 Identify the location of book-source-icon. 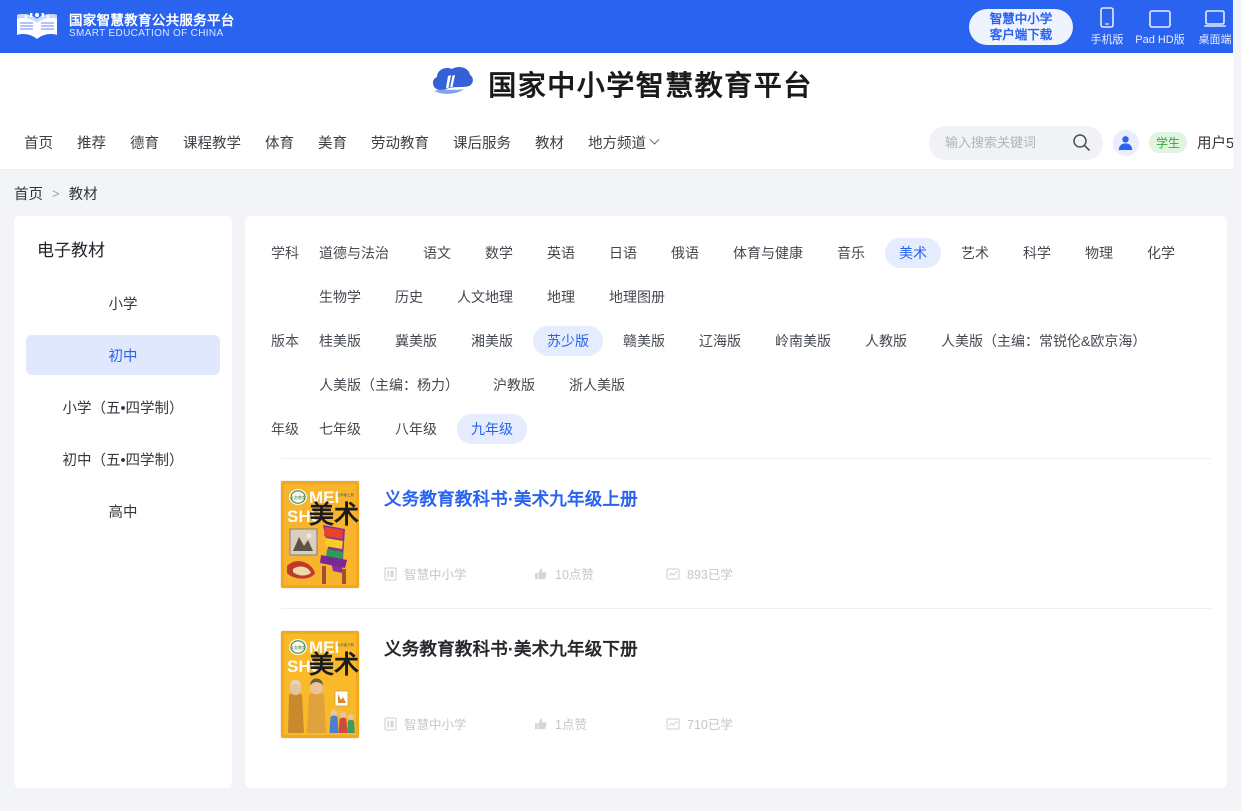
(390, 573).